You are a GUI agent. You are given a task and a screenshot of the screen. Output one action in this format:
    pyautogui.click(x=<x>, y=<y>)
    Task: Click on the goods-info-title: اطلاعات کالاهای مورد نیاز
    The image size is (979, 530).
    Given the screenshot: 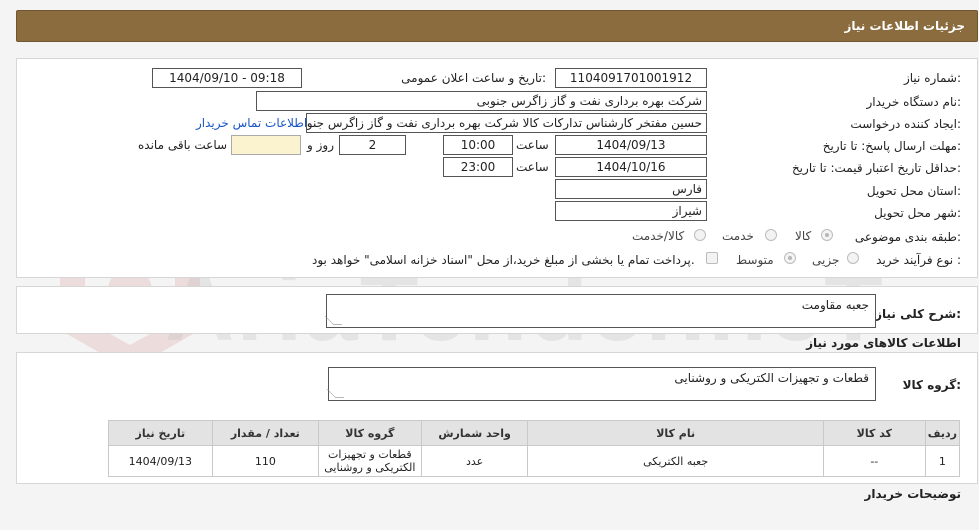 What is the action you would take?
    pyautogui.click(x=883, y=343)
    